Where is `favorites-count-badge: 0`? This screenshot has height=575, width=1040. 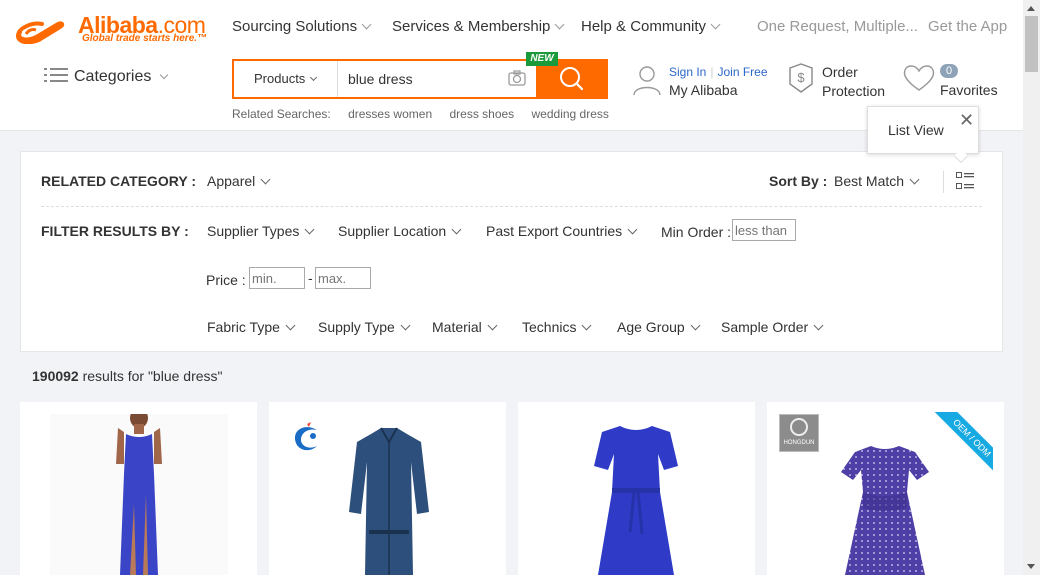 favorites-count-badge: 0 is located at coordinates (949, 71).